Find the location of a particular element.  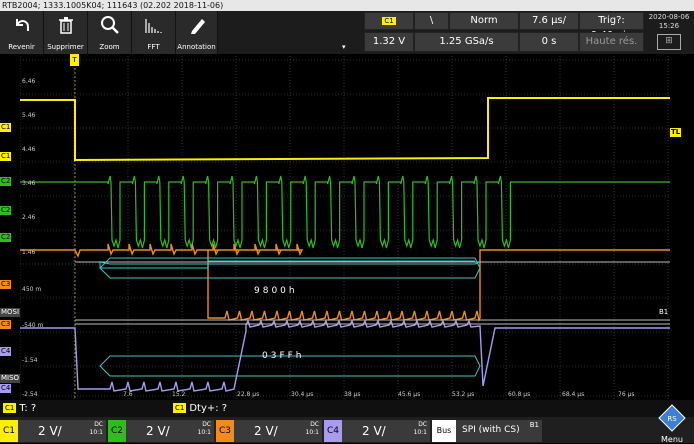

miso-marker: MISO is located at coordinates (10, 378).